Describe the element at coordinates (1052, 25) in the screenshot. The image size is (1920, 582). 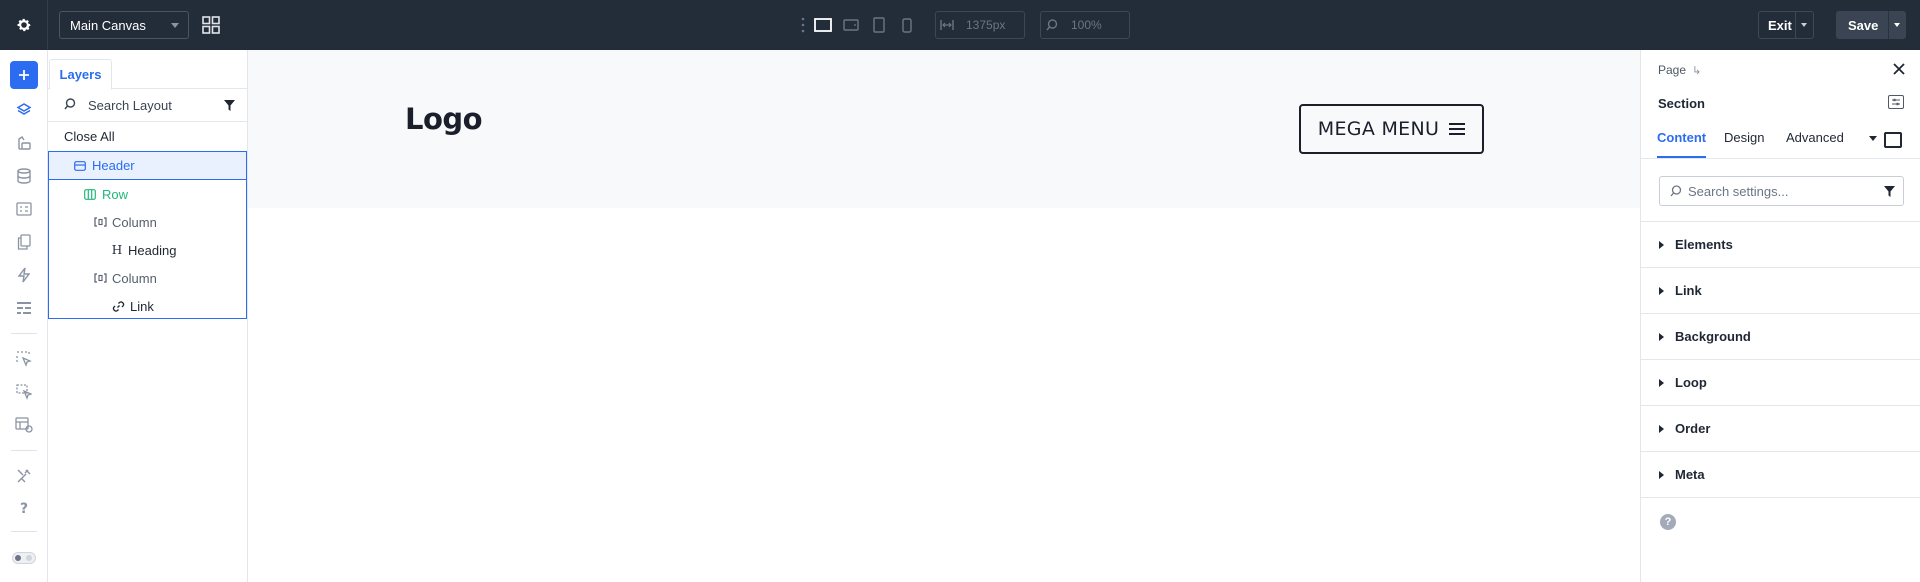
I see `zoom-search-icon` at that location.